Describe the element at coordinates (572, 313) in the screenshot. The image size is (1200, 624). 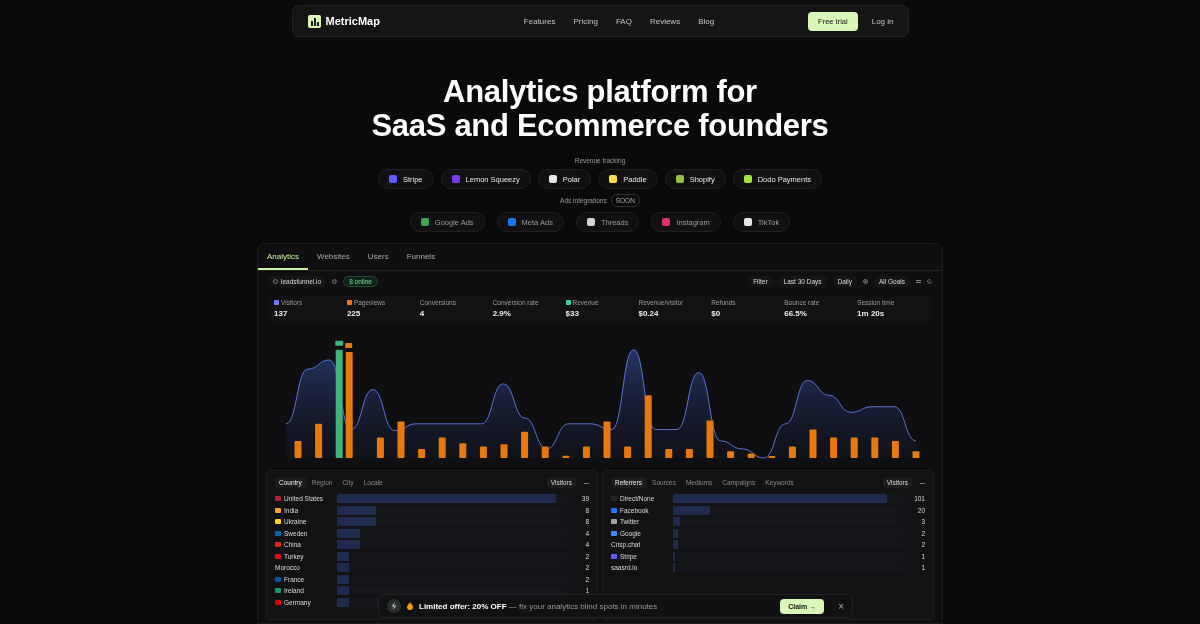
I see `metric-value: $33` at that location.